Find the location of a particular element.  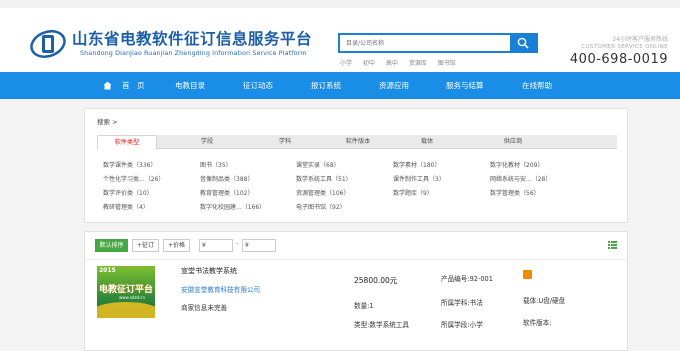

product-subject: 所属学科:书法 is located at coordinates (462, 303).